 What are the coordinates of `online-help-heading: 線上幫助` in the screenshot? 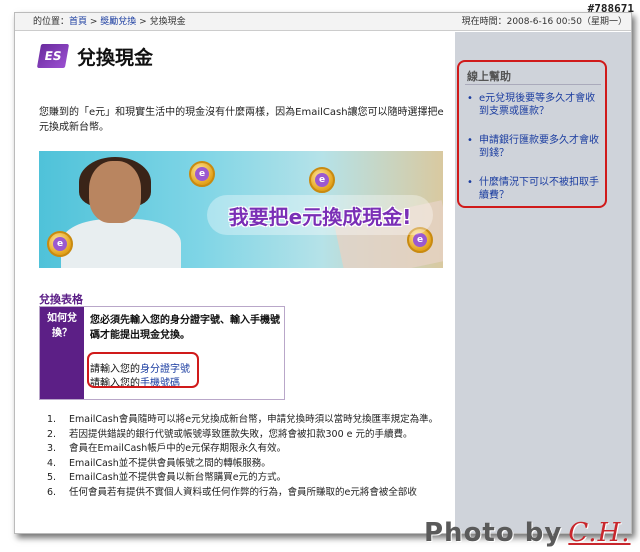 It's located at (489, 76).